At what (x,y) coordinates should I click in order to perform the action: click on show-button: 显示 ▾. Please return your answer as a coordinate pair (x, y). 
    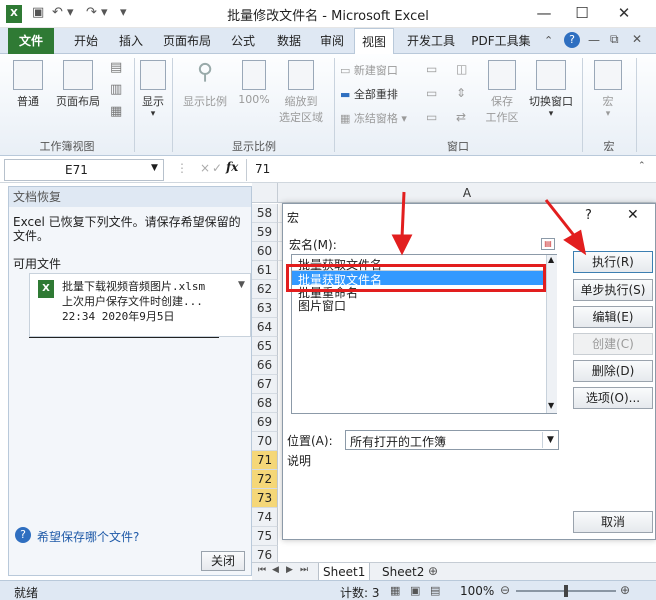
    Looking at the image, I should click on (153, 89).